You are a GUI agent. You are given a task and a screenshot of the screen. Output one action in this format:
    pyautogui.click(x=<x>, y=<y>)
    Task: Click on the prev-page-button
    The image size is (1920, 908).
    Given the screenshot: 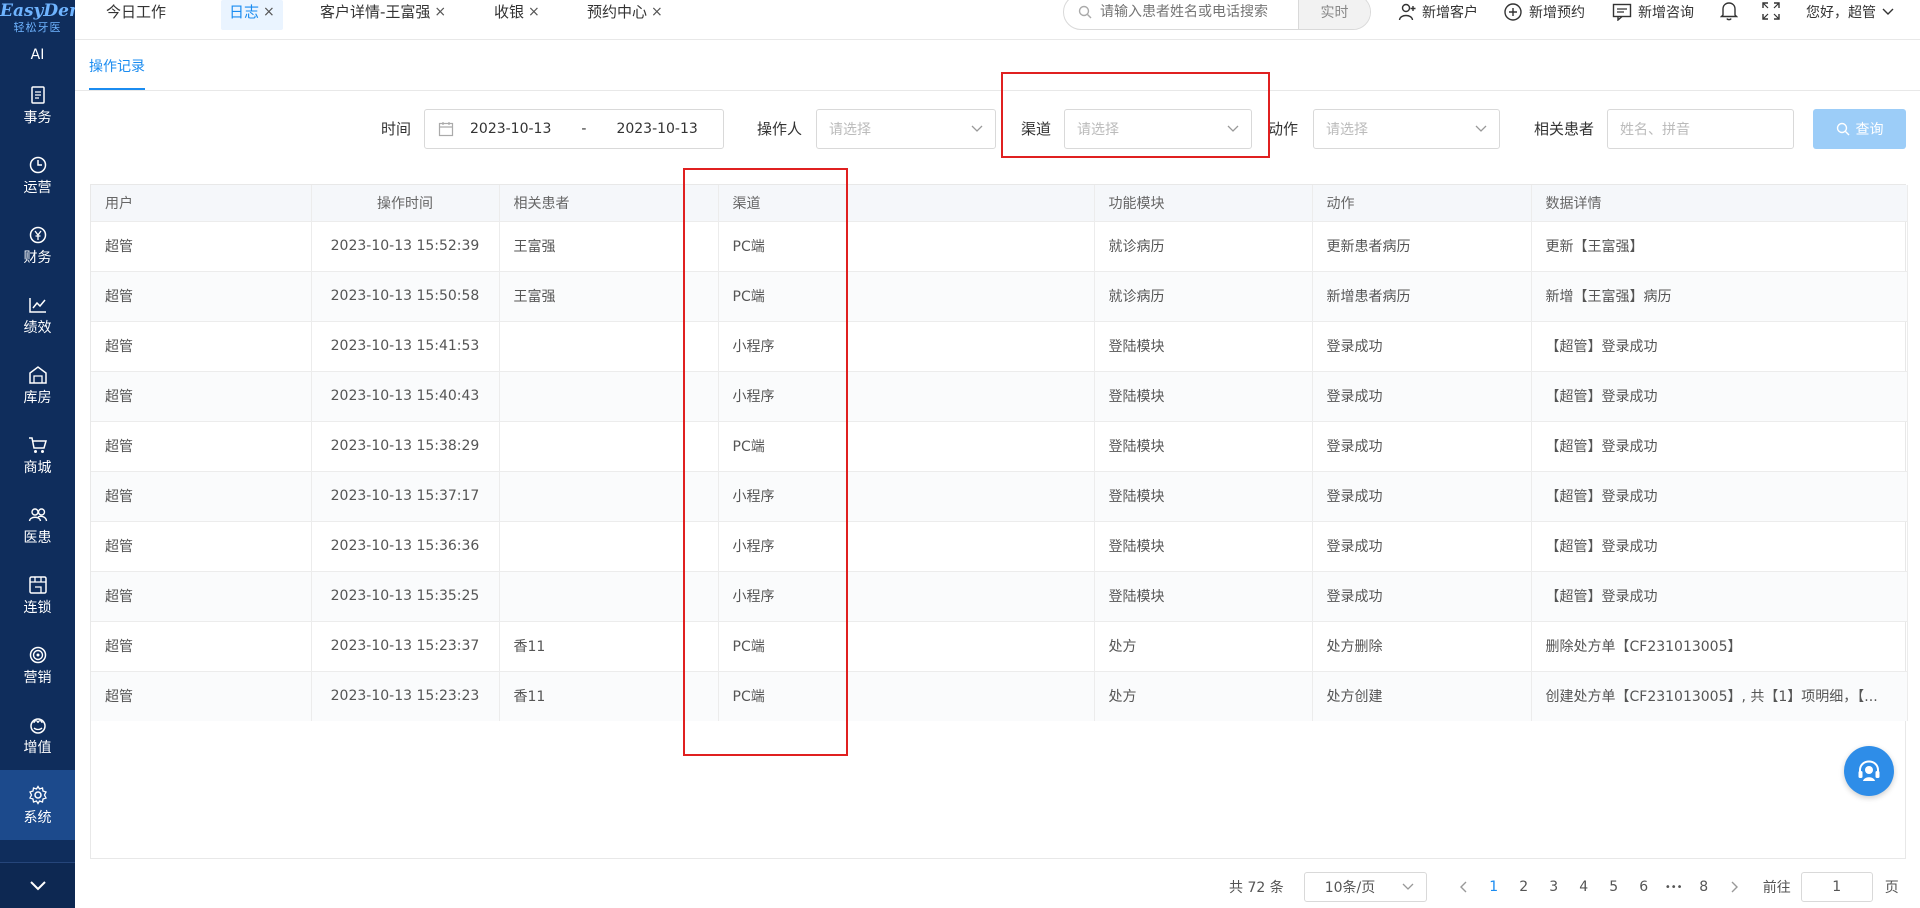 What is the action you would take?
    pyautogui.click(x=1463, y=887)
    